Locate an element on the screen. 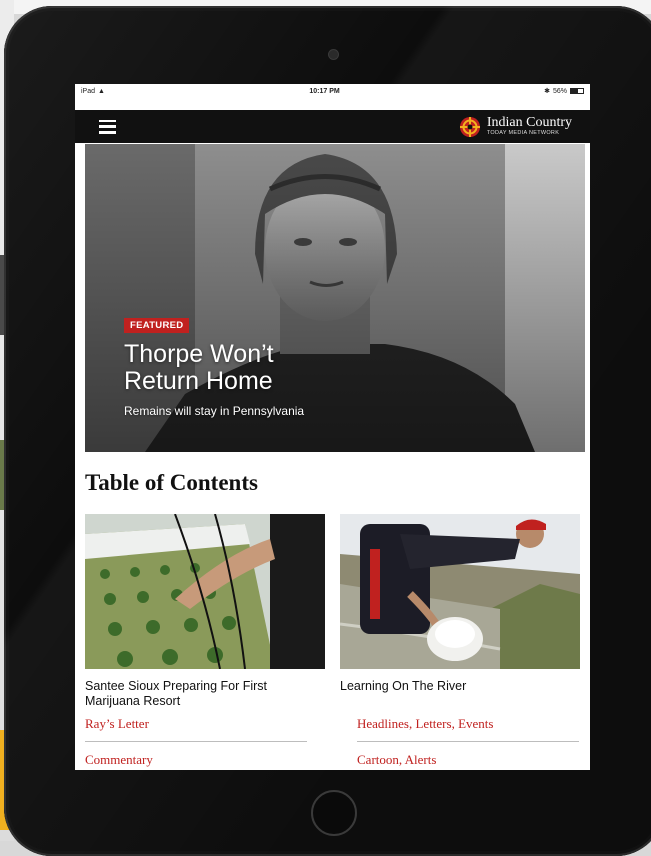 The height and width of the screenshot is (856, 651). wifi-icon: ▲ is located at coordinates (101, 91).